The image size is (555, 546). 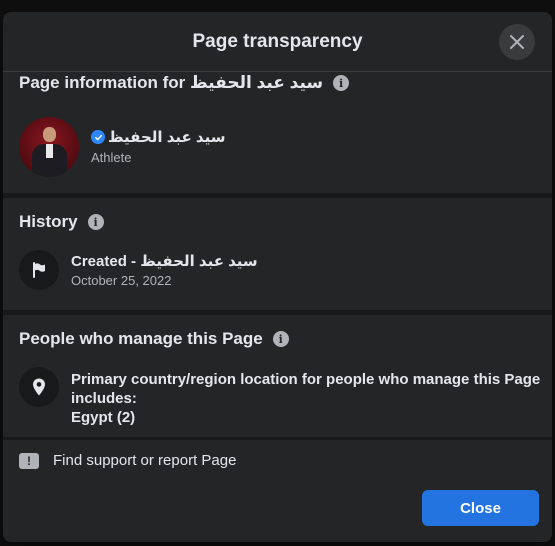 I want to click on managers-title: People who manage this Page, so click(x=141, y=338).